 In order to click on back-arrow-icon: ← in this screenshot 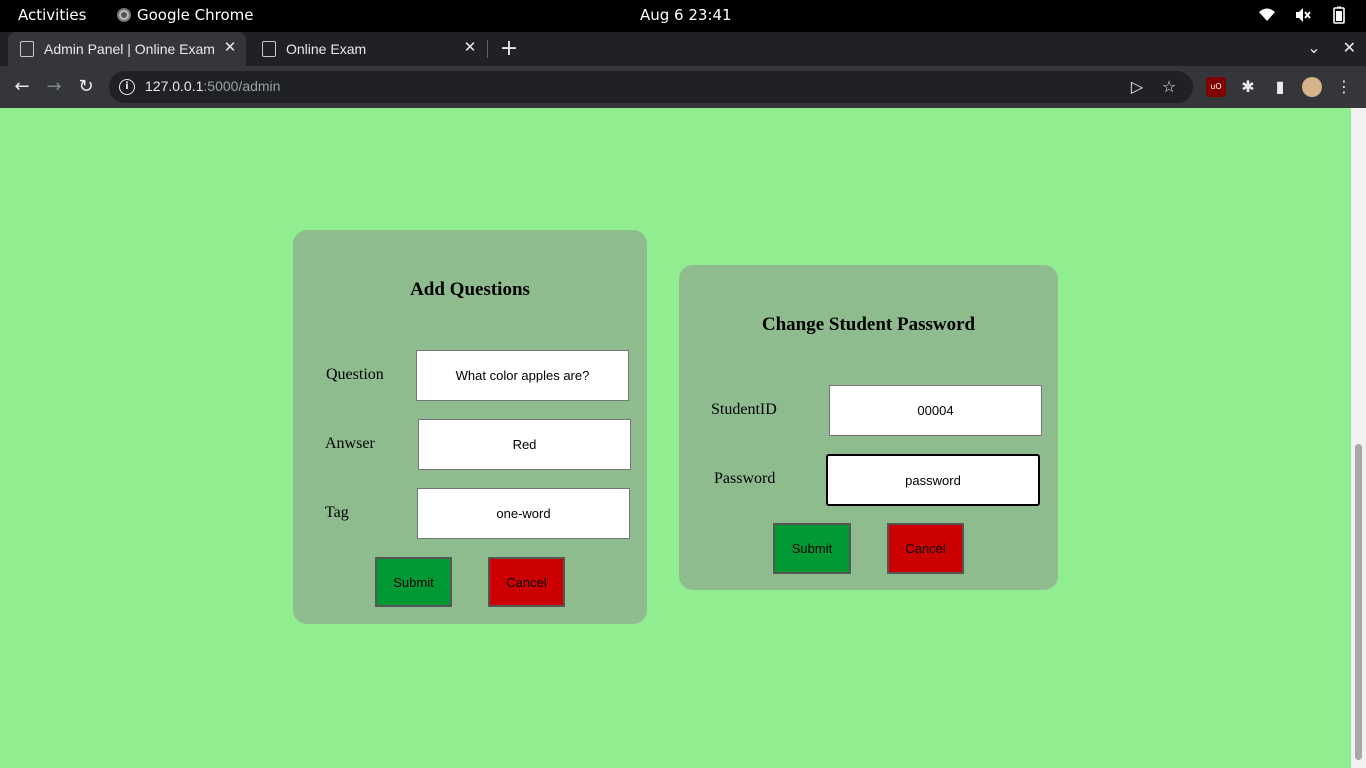, I will do `click(22, 87)`.